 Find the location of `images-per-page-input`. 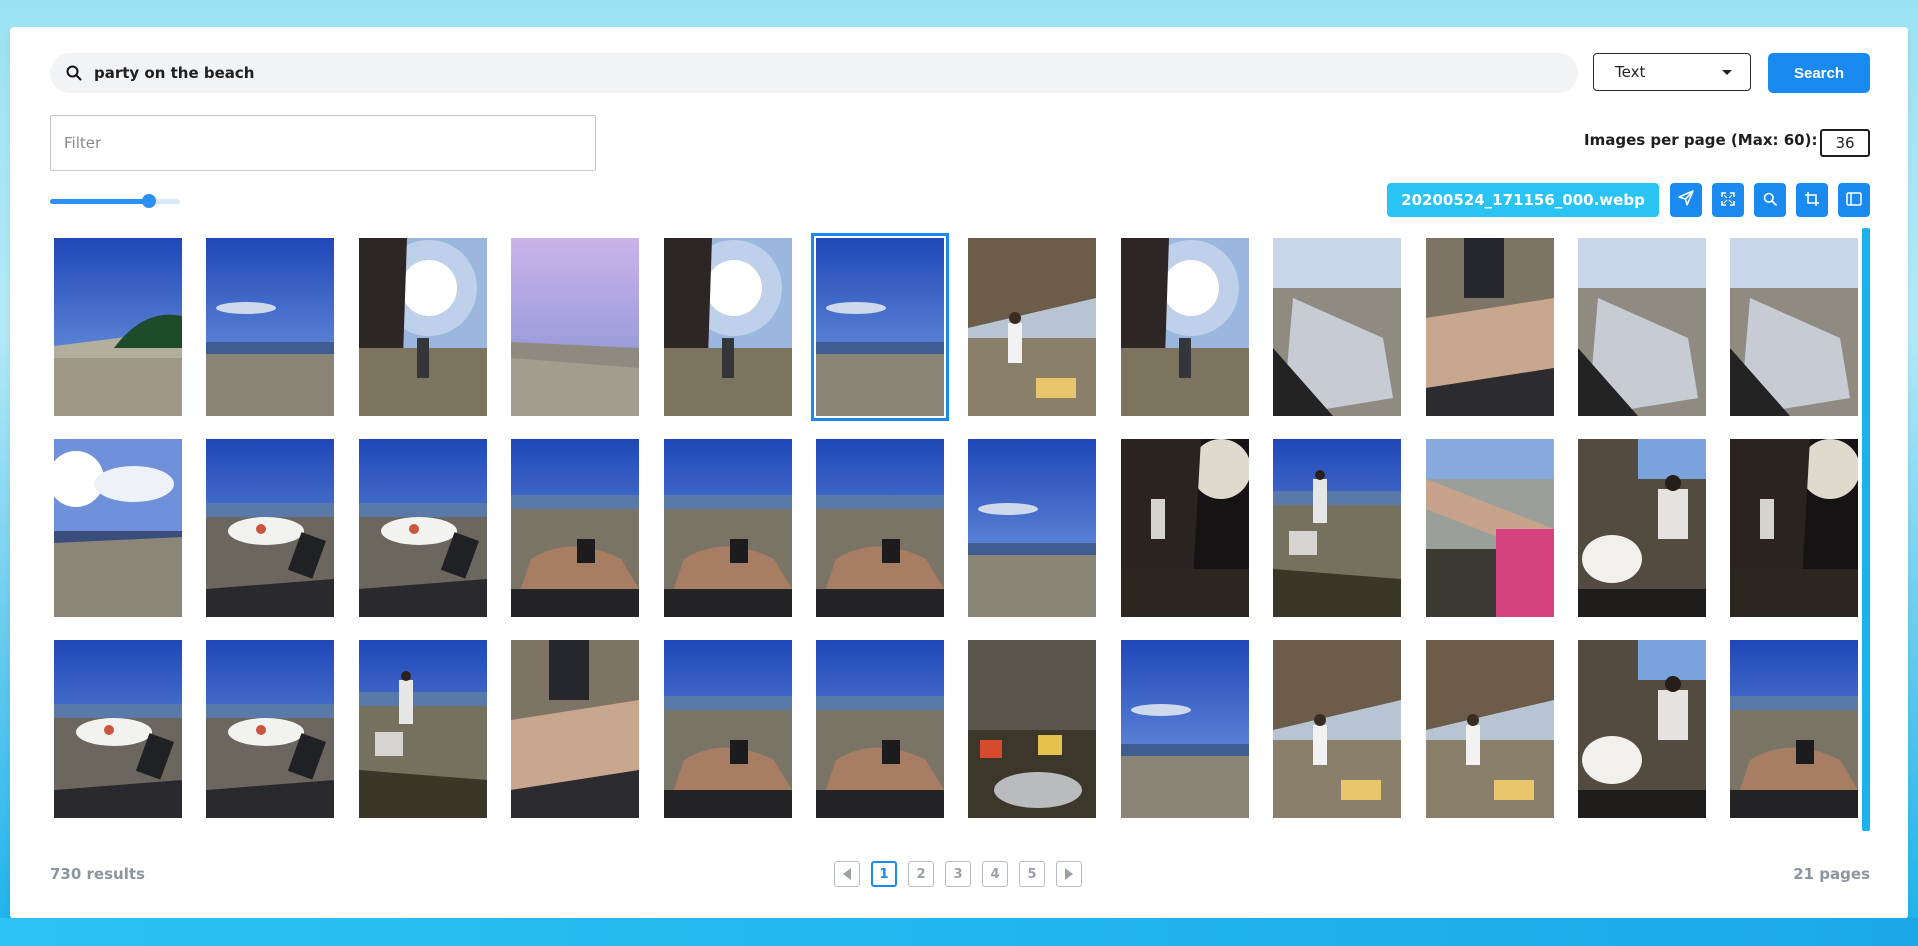

images-per-page-input is located at coordinates (1845, 143).